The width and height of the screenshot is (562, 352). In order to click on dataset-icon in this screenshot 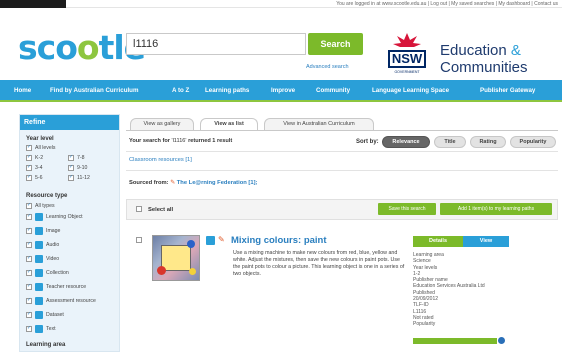, I will do `click(39, 315)`.